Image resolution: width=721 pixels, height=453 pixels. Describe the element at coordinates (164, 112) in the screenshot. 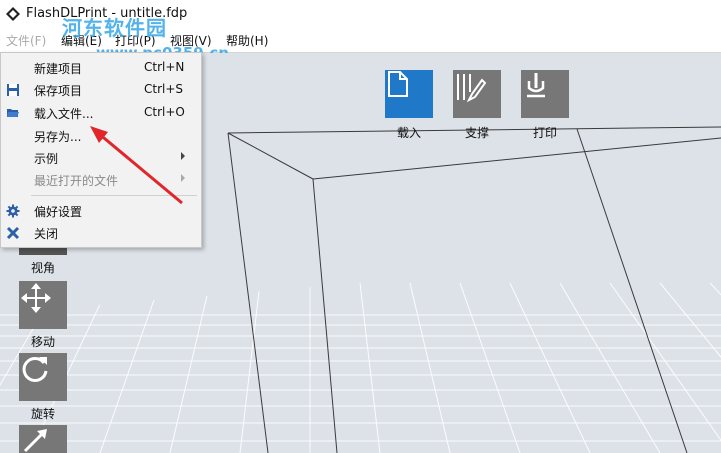

I see `menu-item-shortcut: Ctrl+O` at that location.